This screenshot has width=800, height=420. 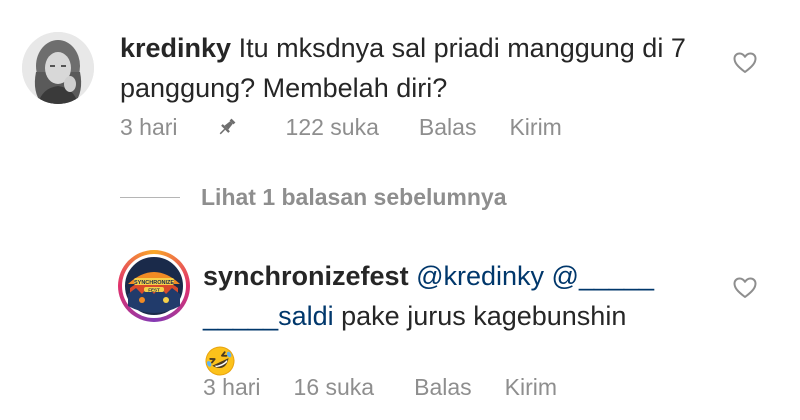 I want to click on pin-icon, so click(x=227, y=126).